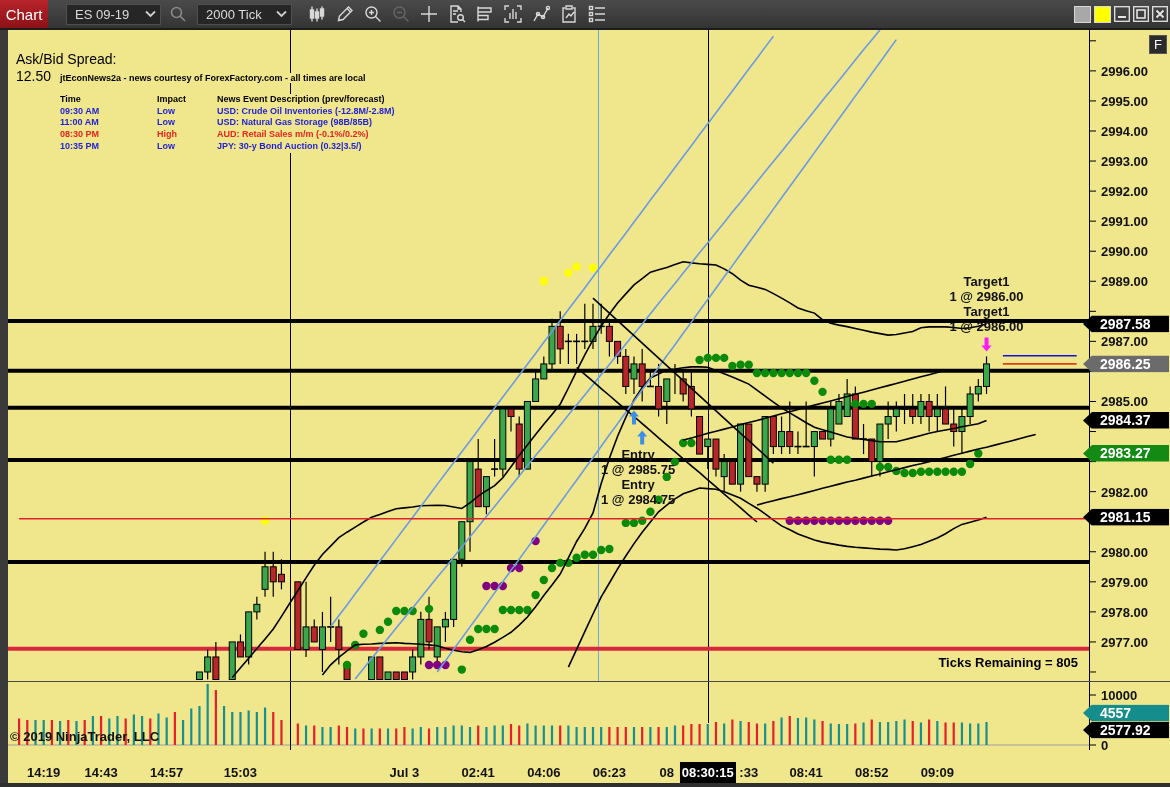  I want to click on time-label: 14:19, so click(44, 772).